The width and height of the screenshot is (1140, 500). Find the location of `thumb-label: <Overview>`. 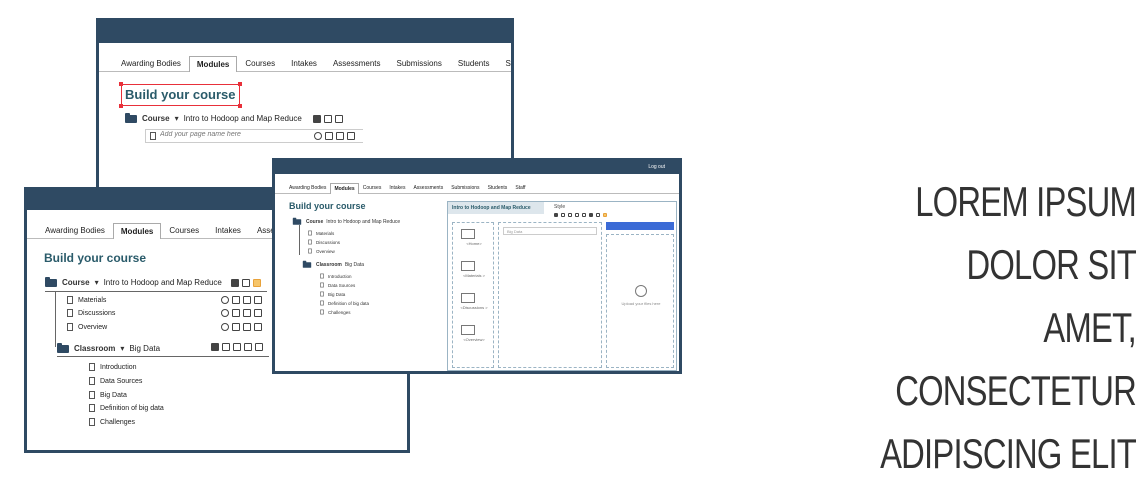

thumb-label: <Overview> is located at coordinates (474, 339).